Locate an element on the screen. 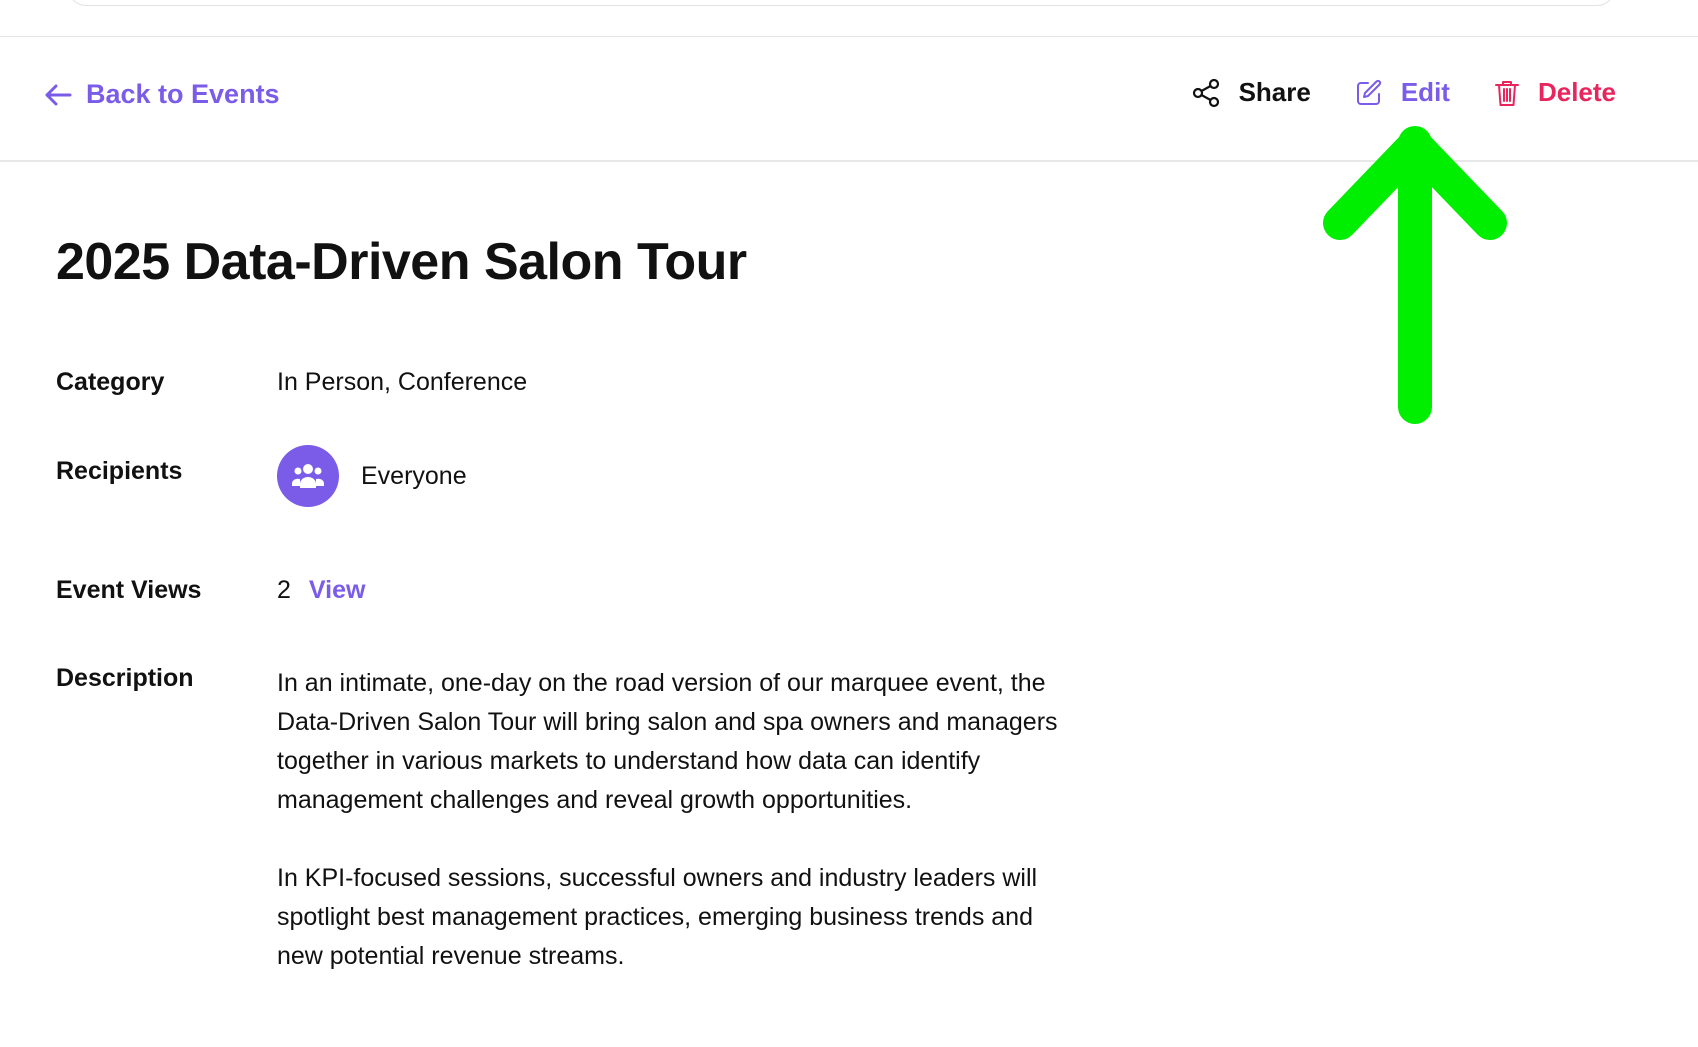 Image resolution: width=1698 pixels, height=1047 pixels. event-views-label: Event Views is located at coordinates (129, 590).